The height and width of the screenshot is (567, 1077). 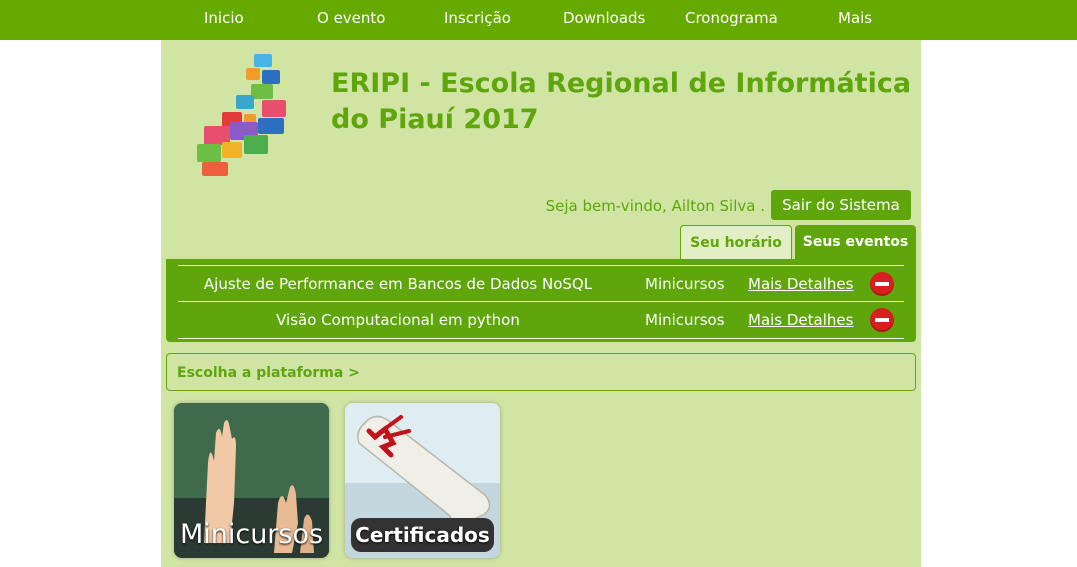 I want to click on minicursos-label: Minicursos, so click(x=251, y=534).